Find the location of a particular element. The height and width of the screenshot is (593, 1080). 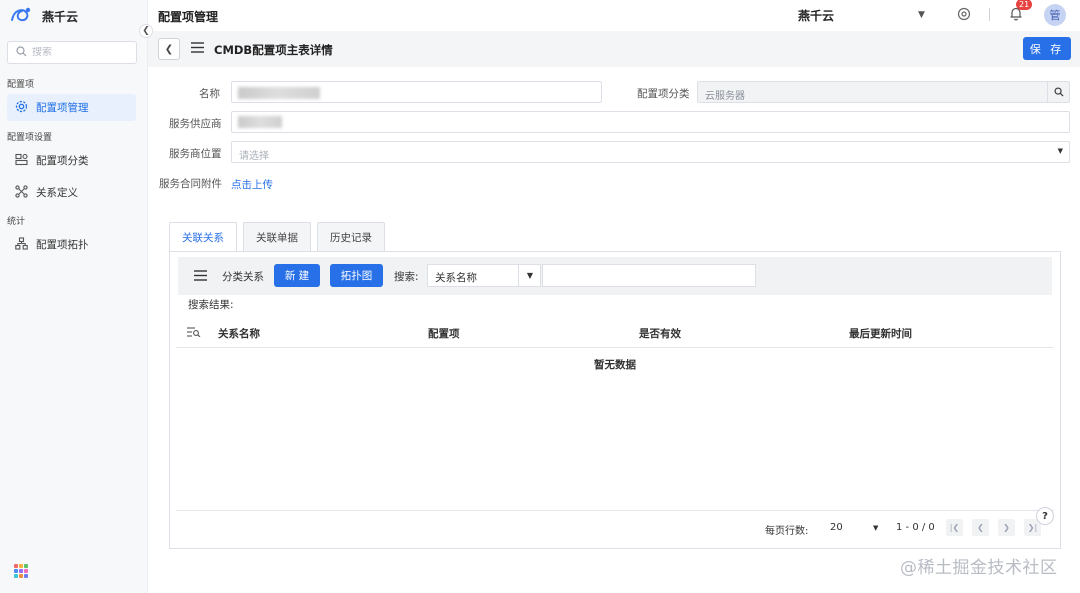

column-header: 最后更新时间 is located at coordinates (880, 333).